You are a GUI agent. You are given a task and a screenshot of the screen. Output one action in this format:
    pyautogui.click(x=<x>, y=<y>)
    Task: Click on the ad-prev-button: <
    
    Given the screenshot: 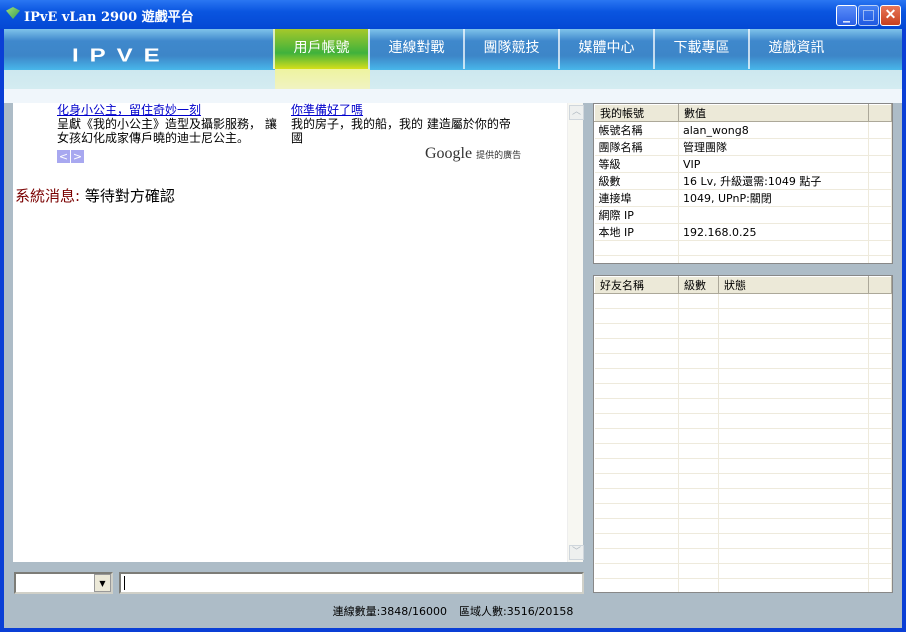 What is the action you would take?
    pyautogui.click(x=63, y=156)
    